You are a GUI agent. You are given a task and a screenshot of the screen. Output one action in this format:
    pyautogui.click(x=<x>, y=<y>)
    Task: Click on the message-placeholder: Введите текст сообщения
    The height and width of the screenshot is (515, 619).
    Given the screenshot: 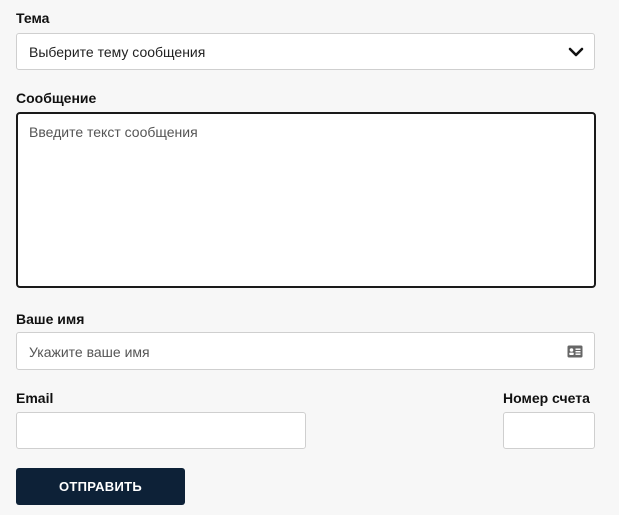 What is the action you would take?
    pyautogui.click(x=113, y=132)
    